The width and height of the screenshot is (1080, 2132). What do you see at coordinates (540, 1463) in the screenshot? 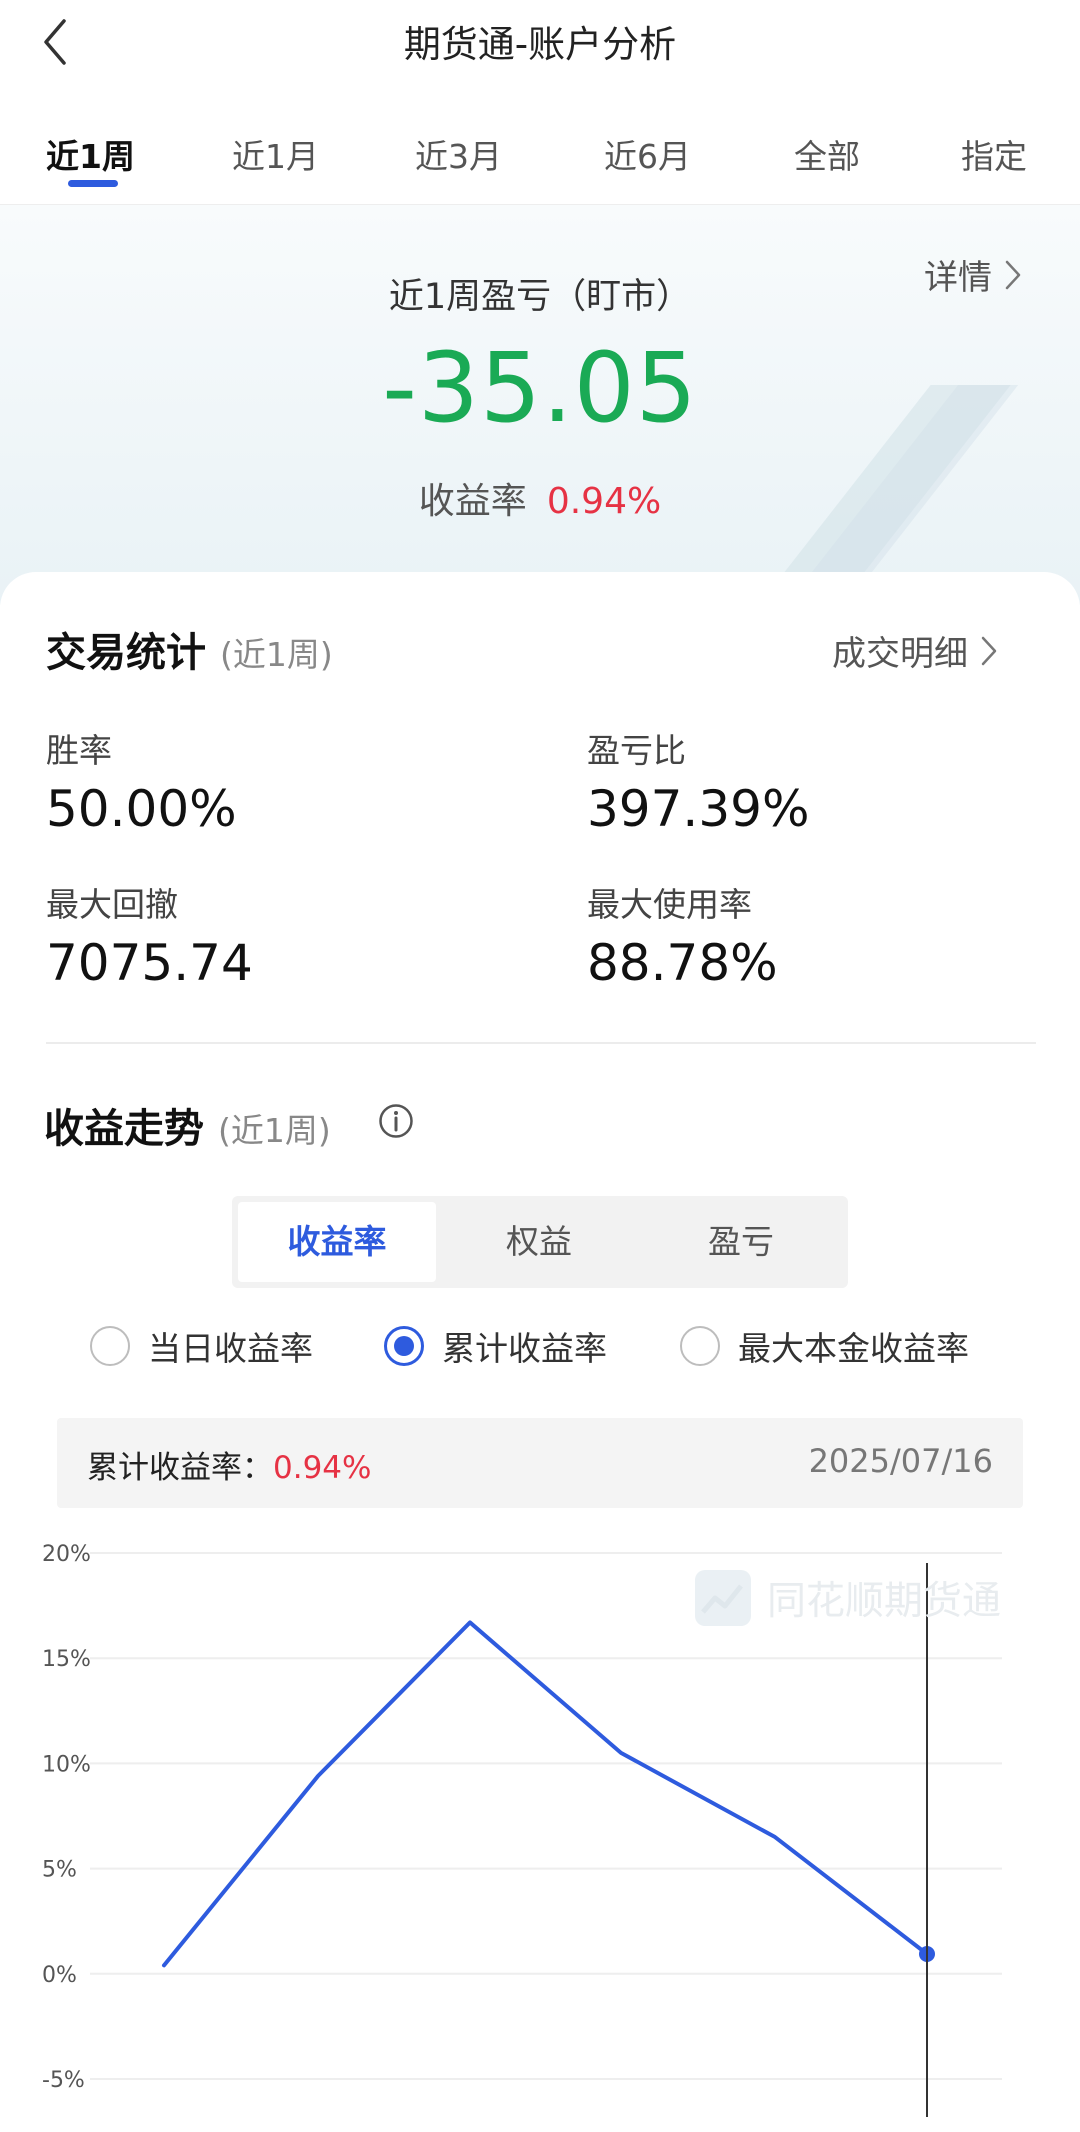
I see `chart-readout-bar: 累计收益率：0.94% 2025/07/16` at bounding box center [540, 1463].